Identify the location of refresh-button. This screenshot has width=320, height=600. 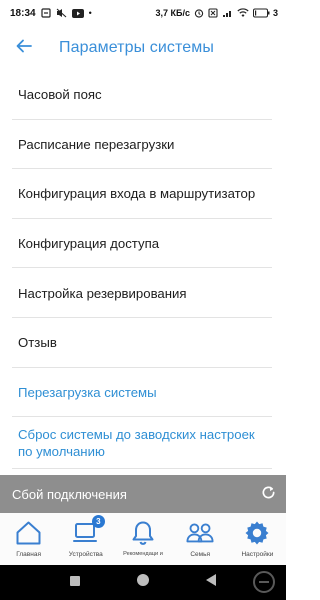
(268, 494).